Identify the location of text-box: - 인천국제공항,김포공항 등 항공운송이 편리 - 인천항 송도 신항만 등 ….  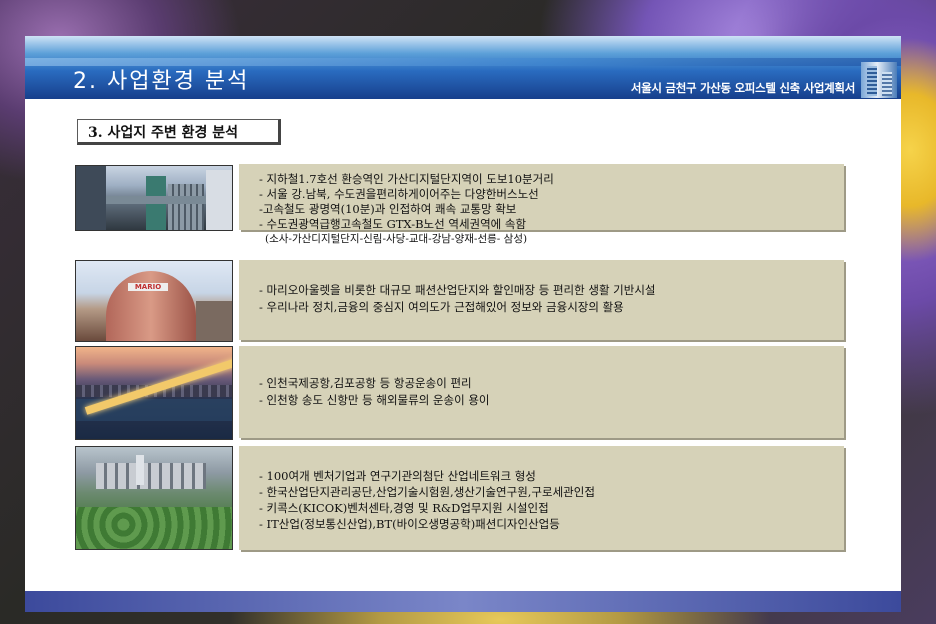
(541, 392).